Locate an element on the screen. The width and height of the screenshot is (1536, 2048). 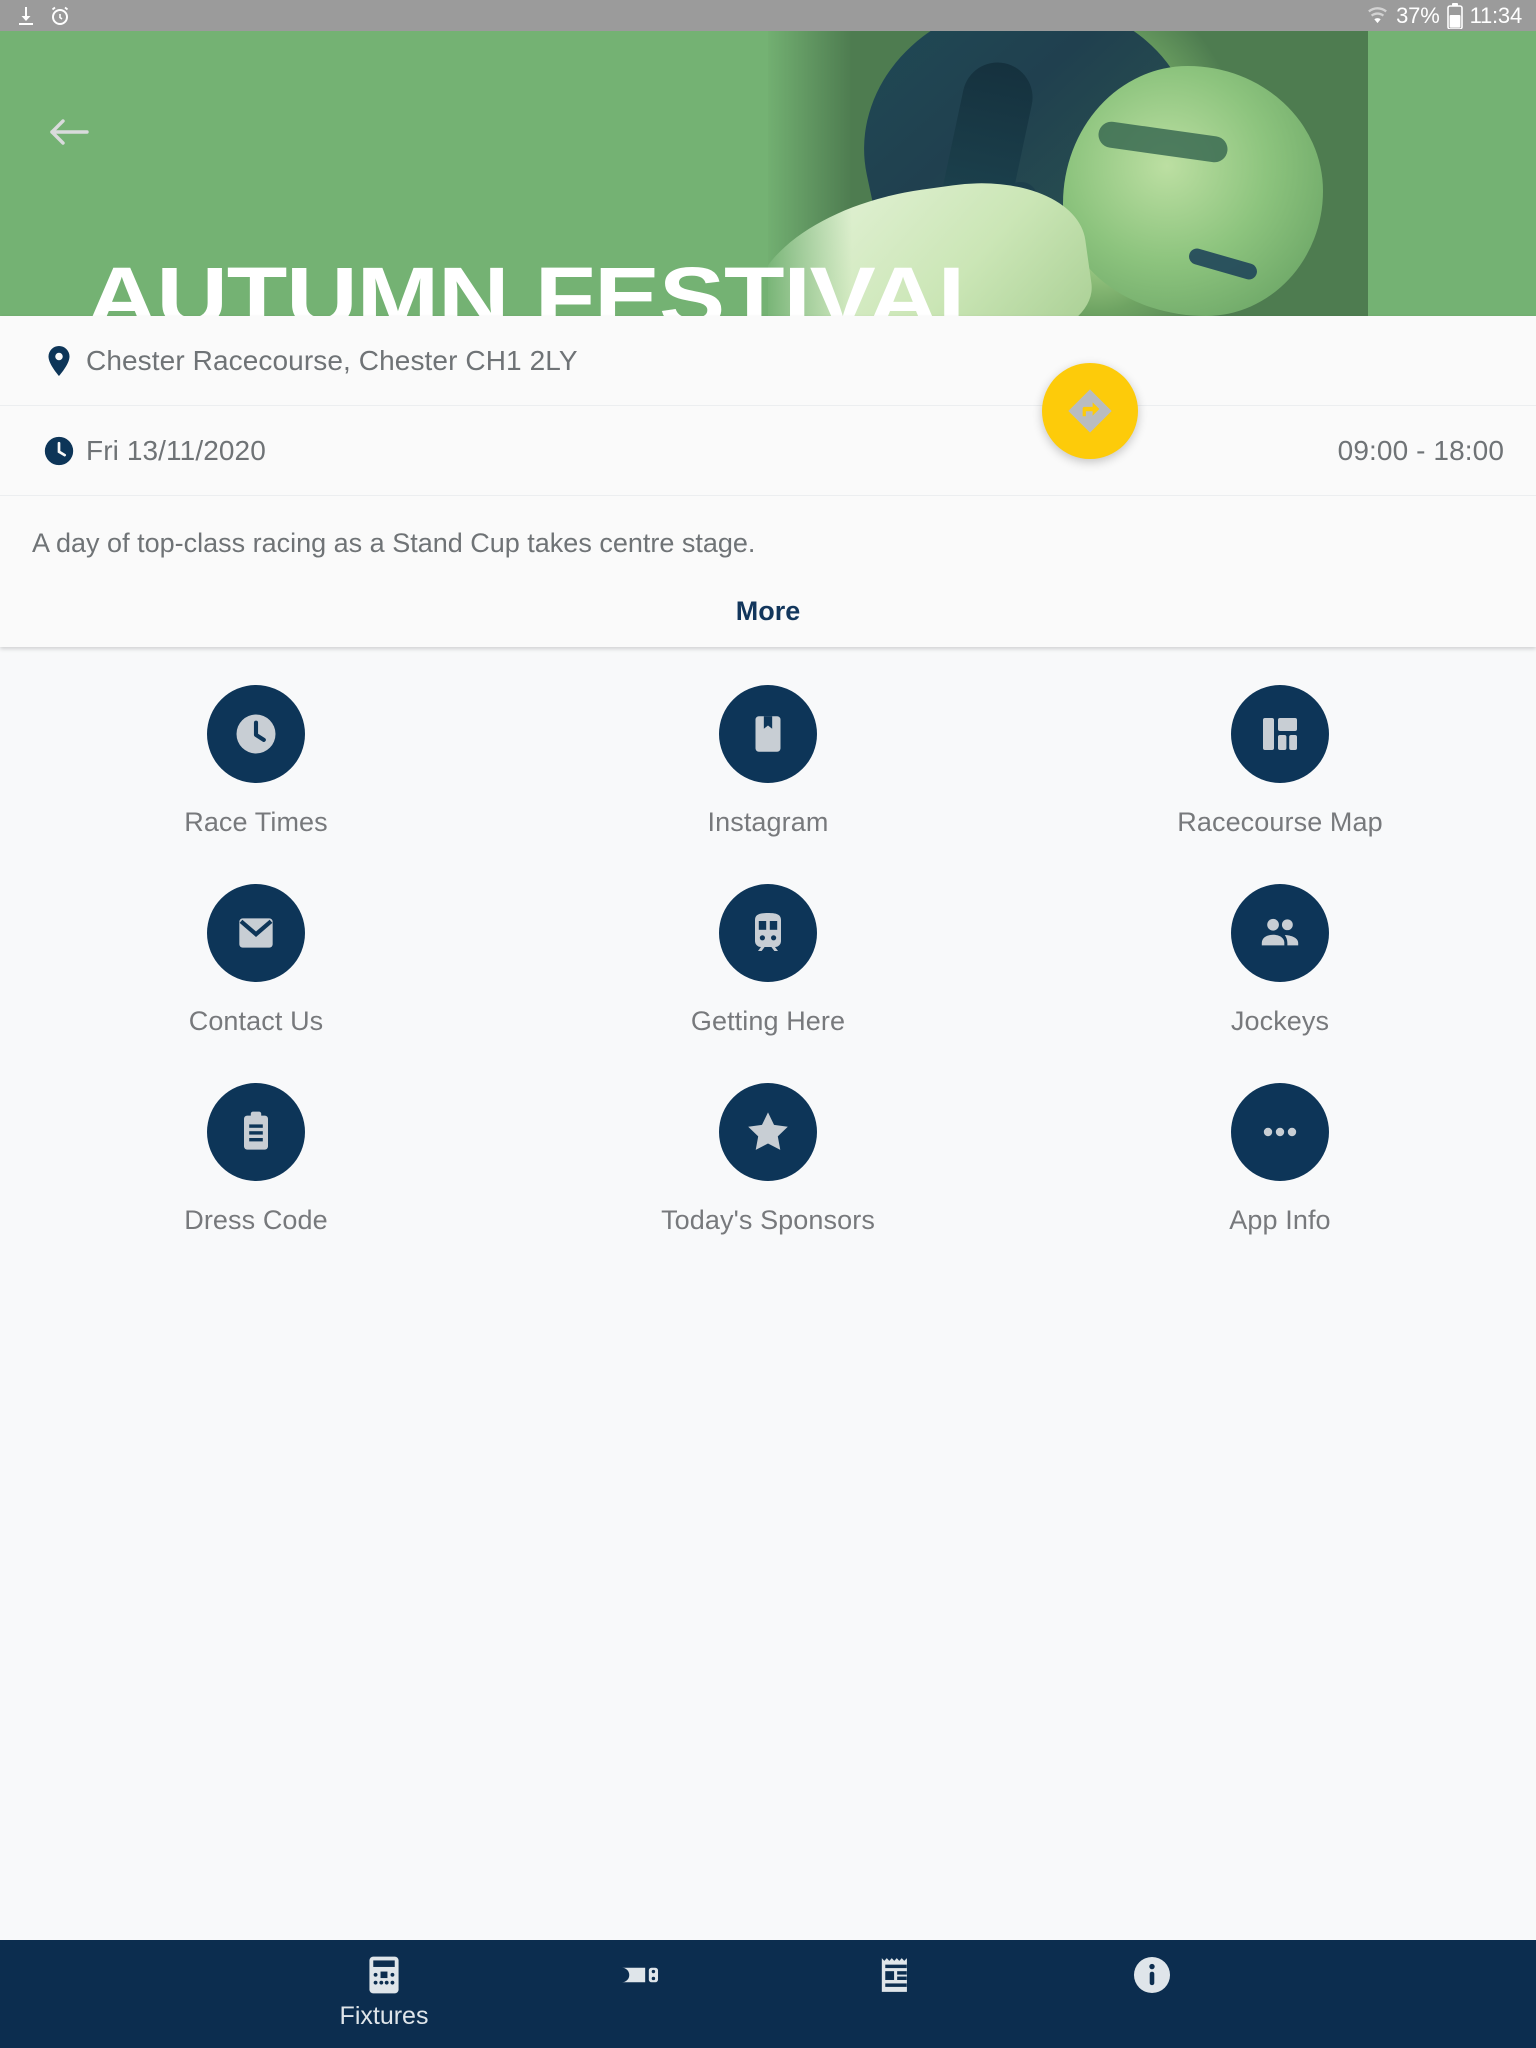
location-icon-wrap is located at coordinates (59, 361).